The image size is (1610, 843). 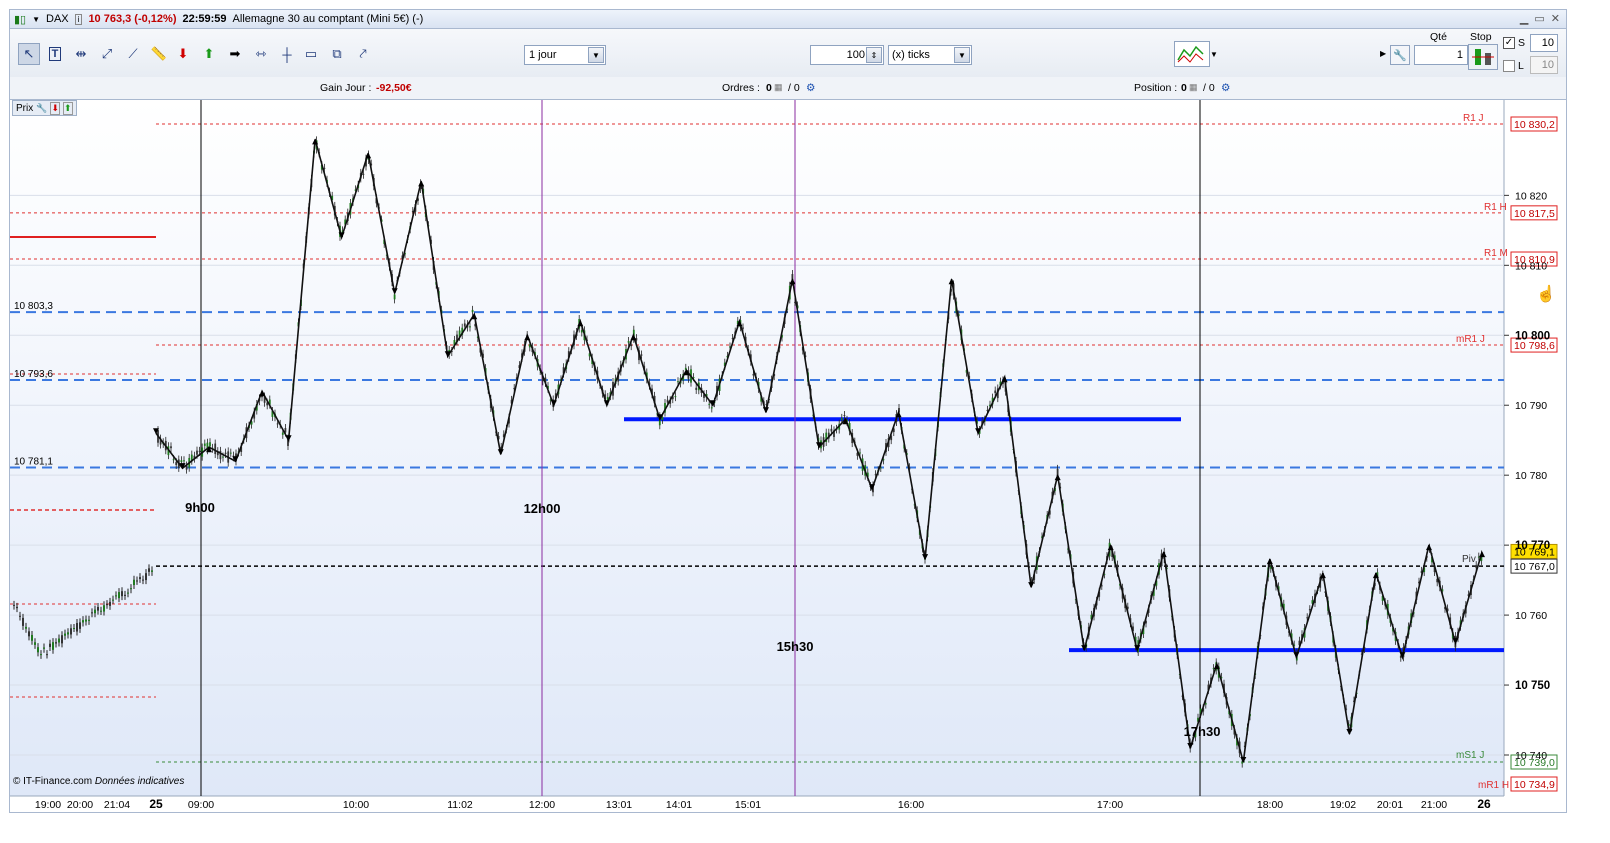 I want to click on y-tick-label: 10 760, so click(x=1531, y=616).